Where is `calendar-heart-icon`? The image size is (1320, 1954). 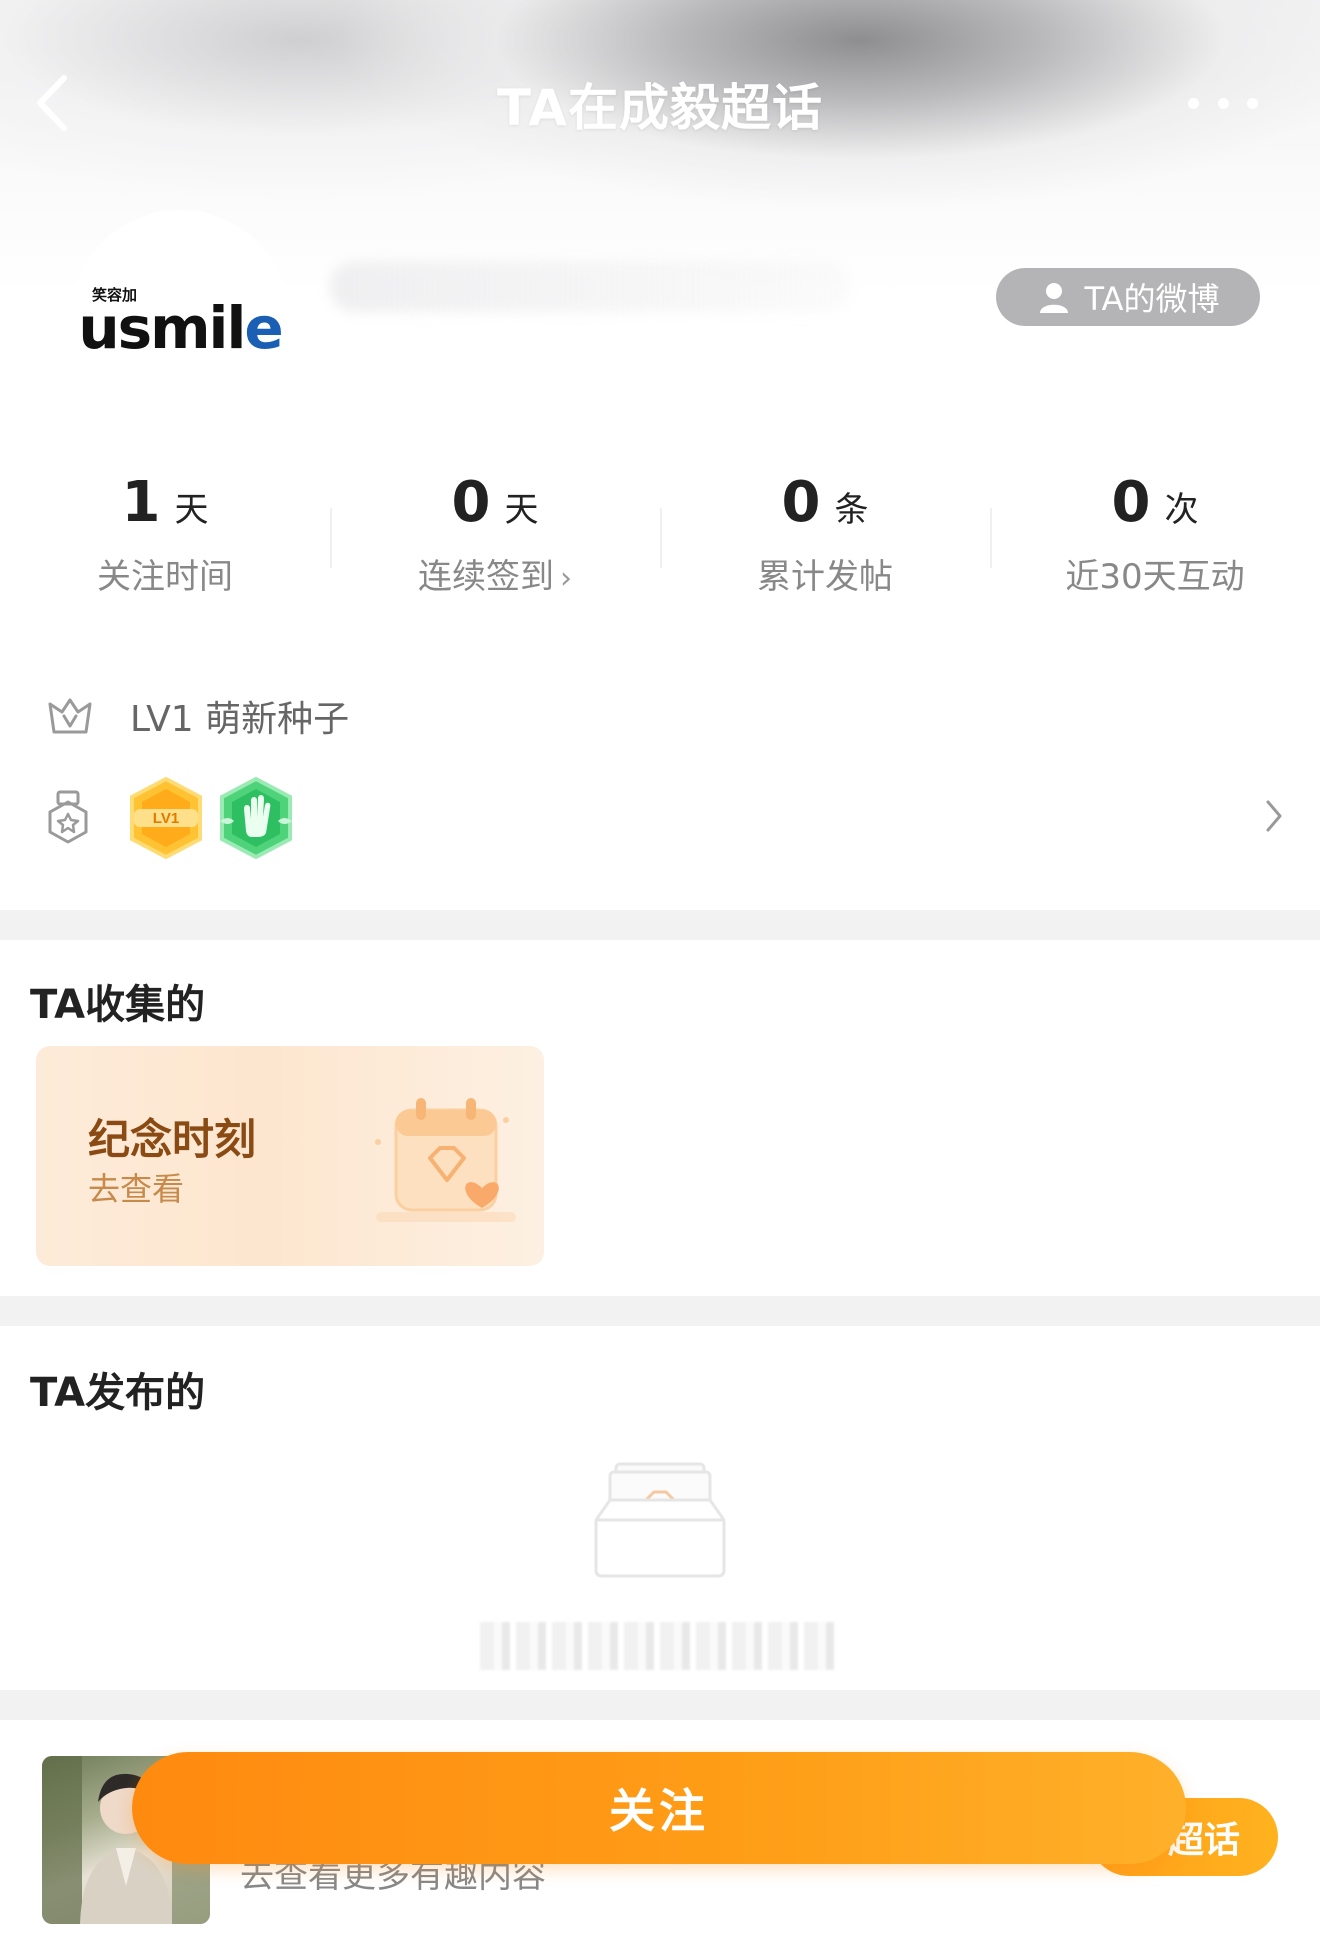
calendar-heart-icon is located at coordinates (445, 1160).